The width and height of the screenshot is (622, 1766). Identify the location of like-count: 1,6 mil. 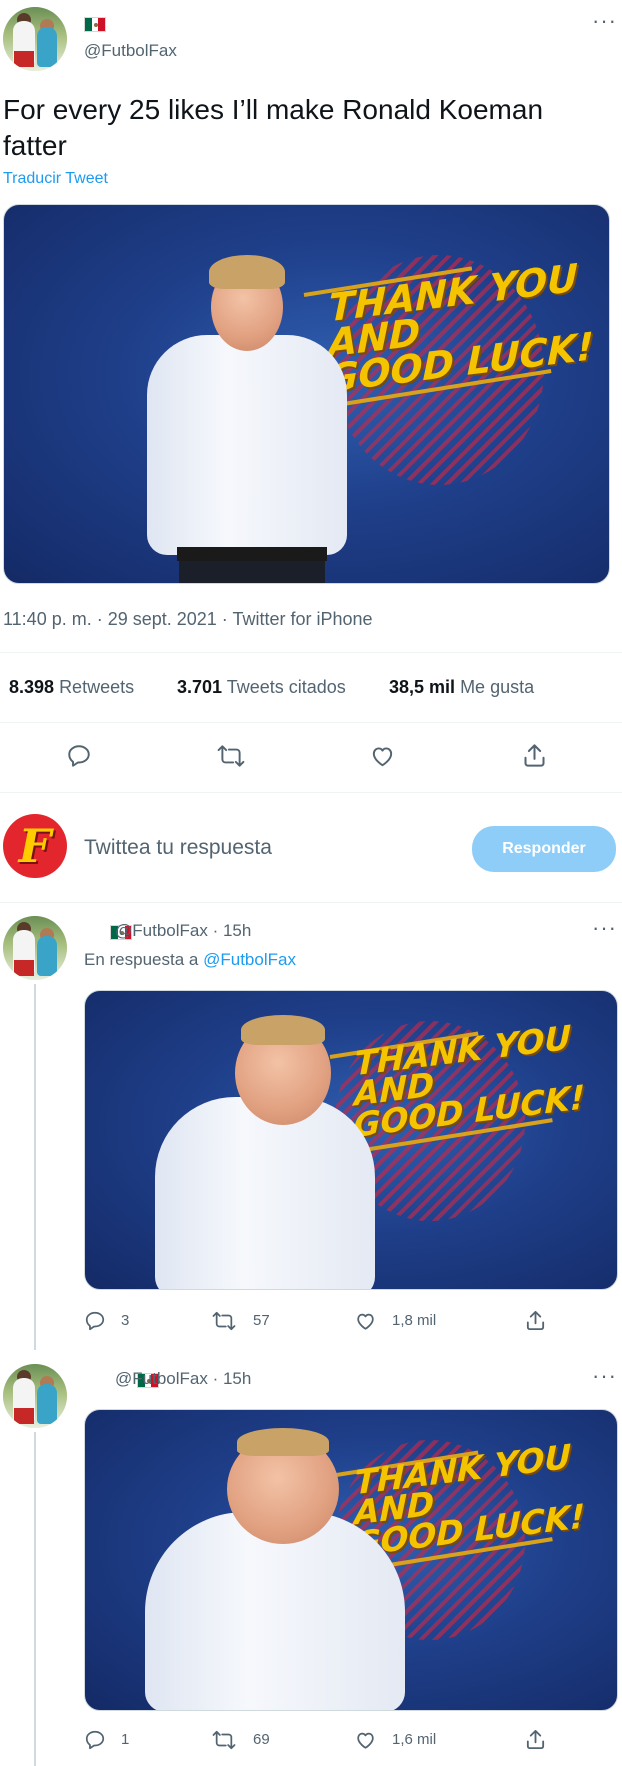
(414, 1739).